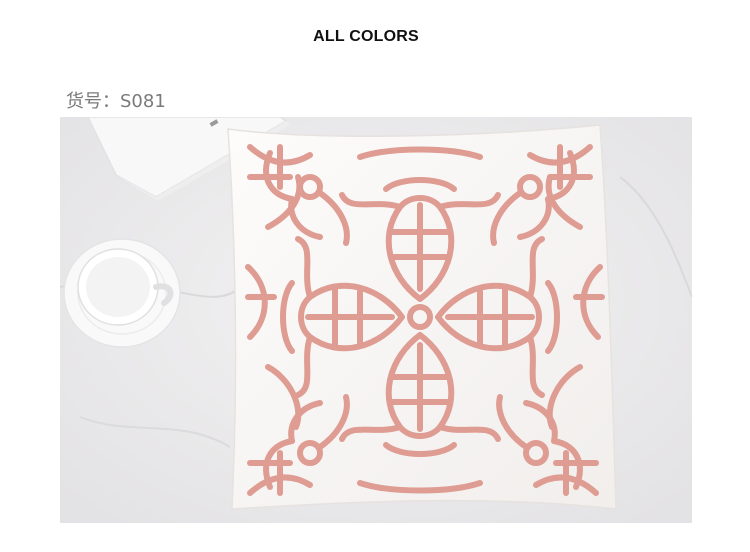 This screenshot has width=750, height=552. I want to click on sku-label: 货号：S081, so click(116, 101).